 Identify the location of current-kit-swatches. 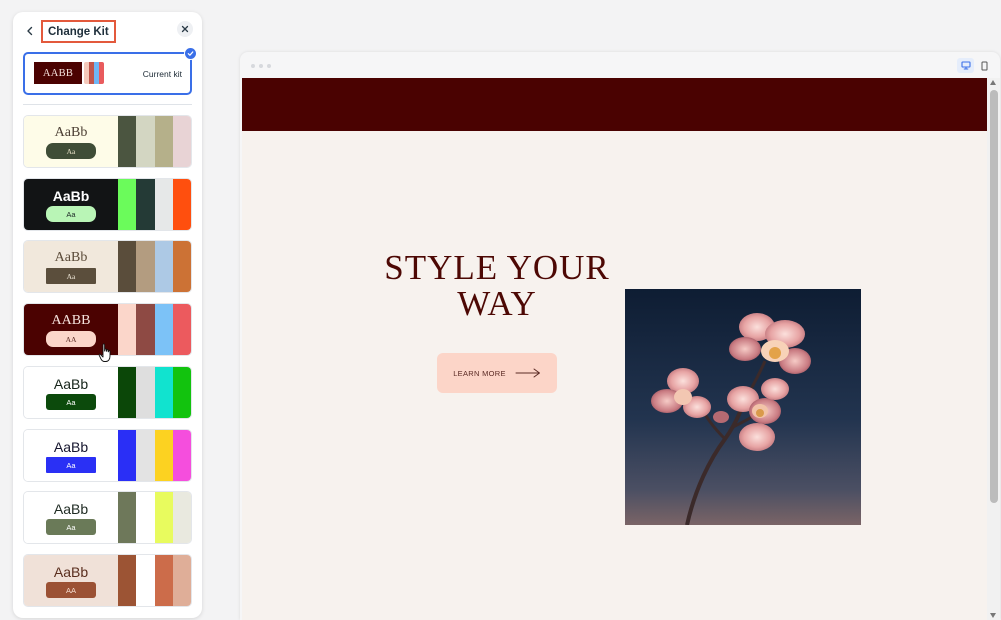
(94, 73).